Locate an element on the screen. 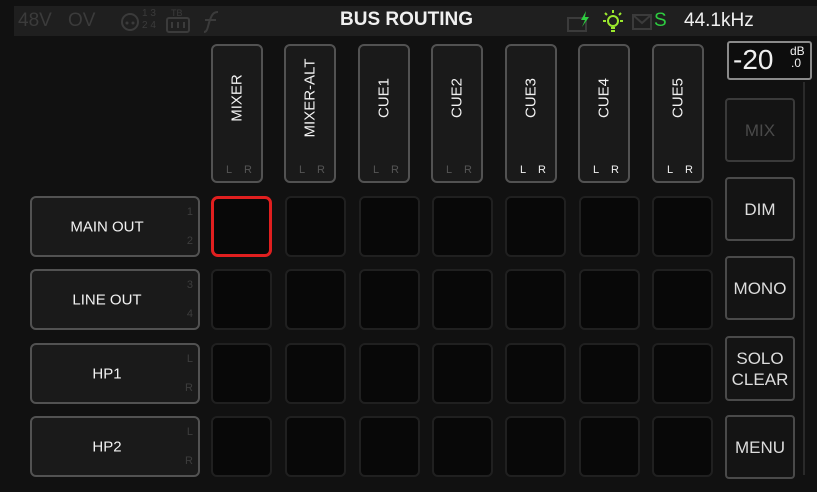 This screenshot has height=492, width=817. status-bar: 48V OV 1 3 2 4 TB BUS ROUTING S 44.1kHz is located at coordinates (415, 21).